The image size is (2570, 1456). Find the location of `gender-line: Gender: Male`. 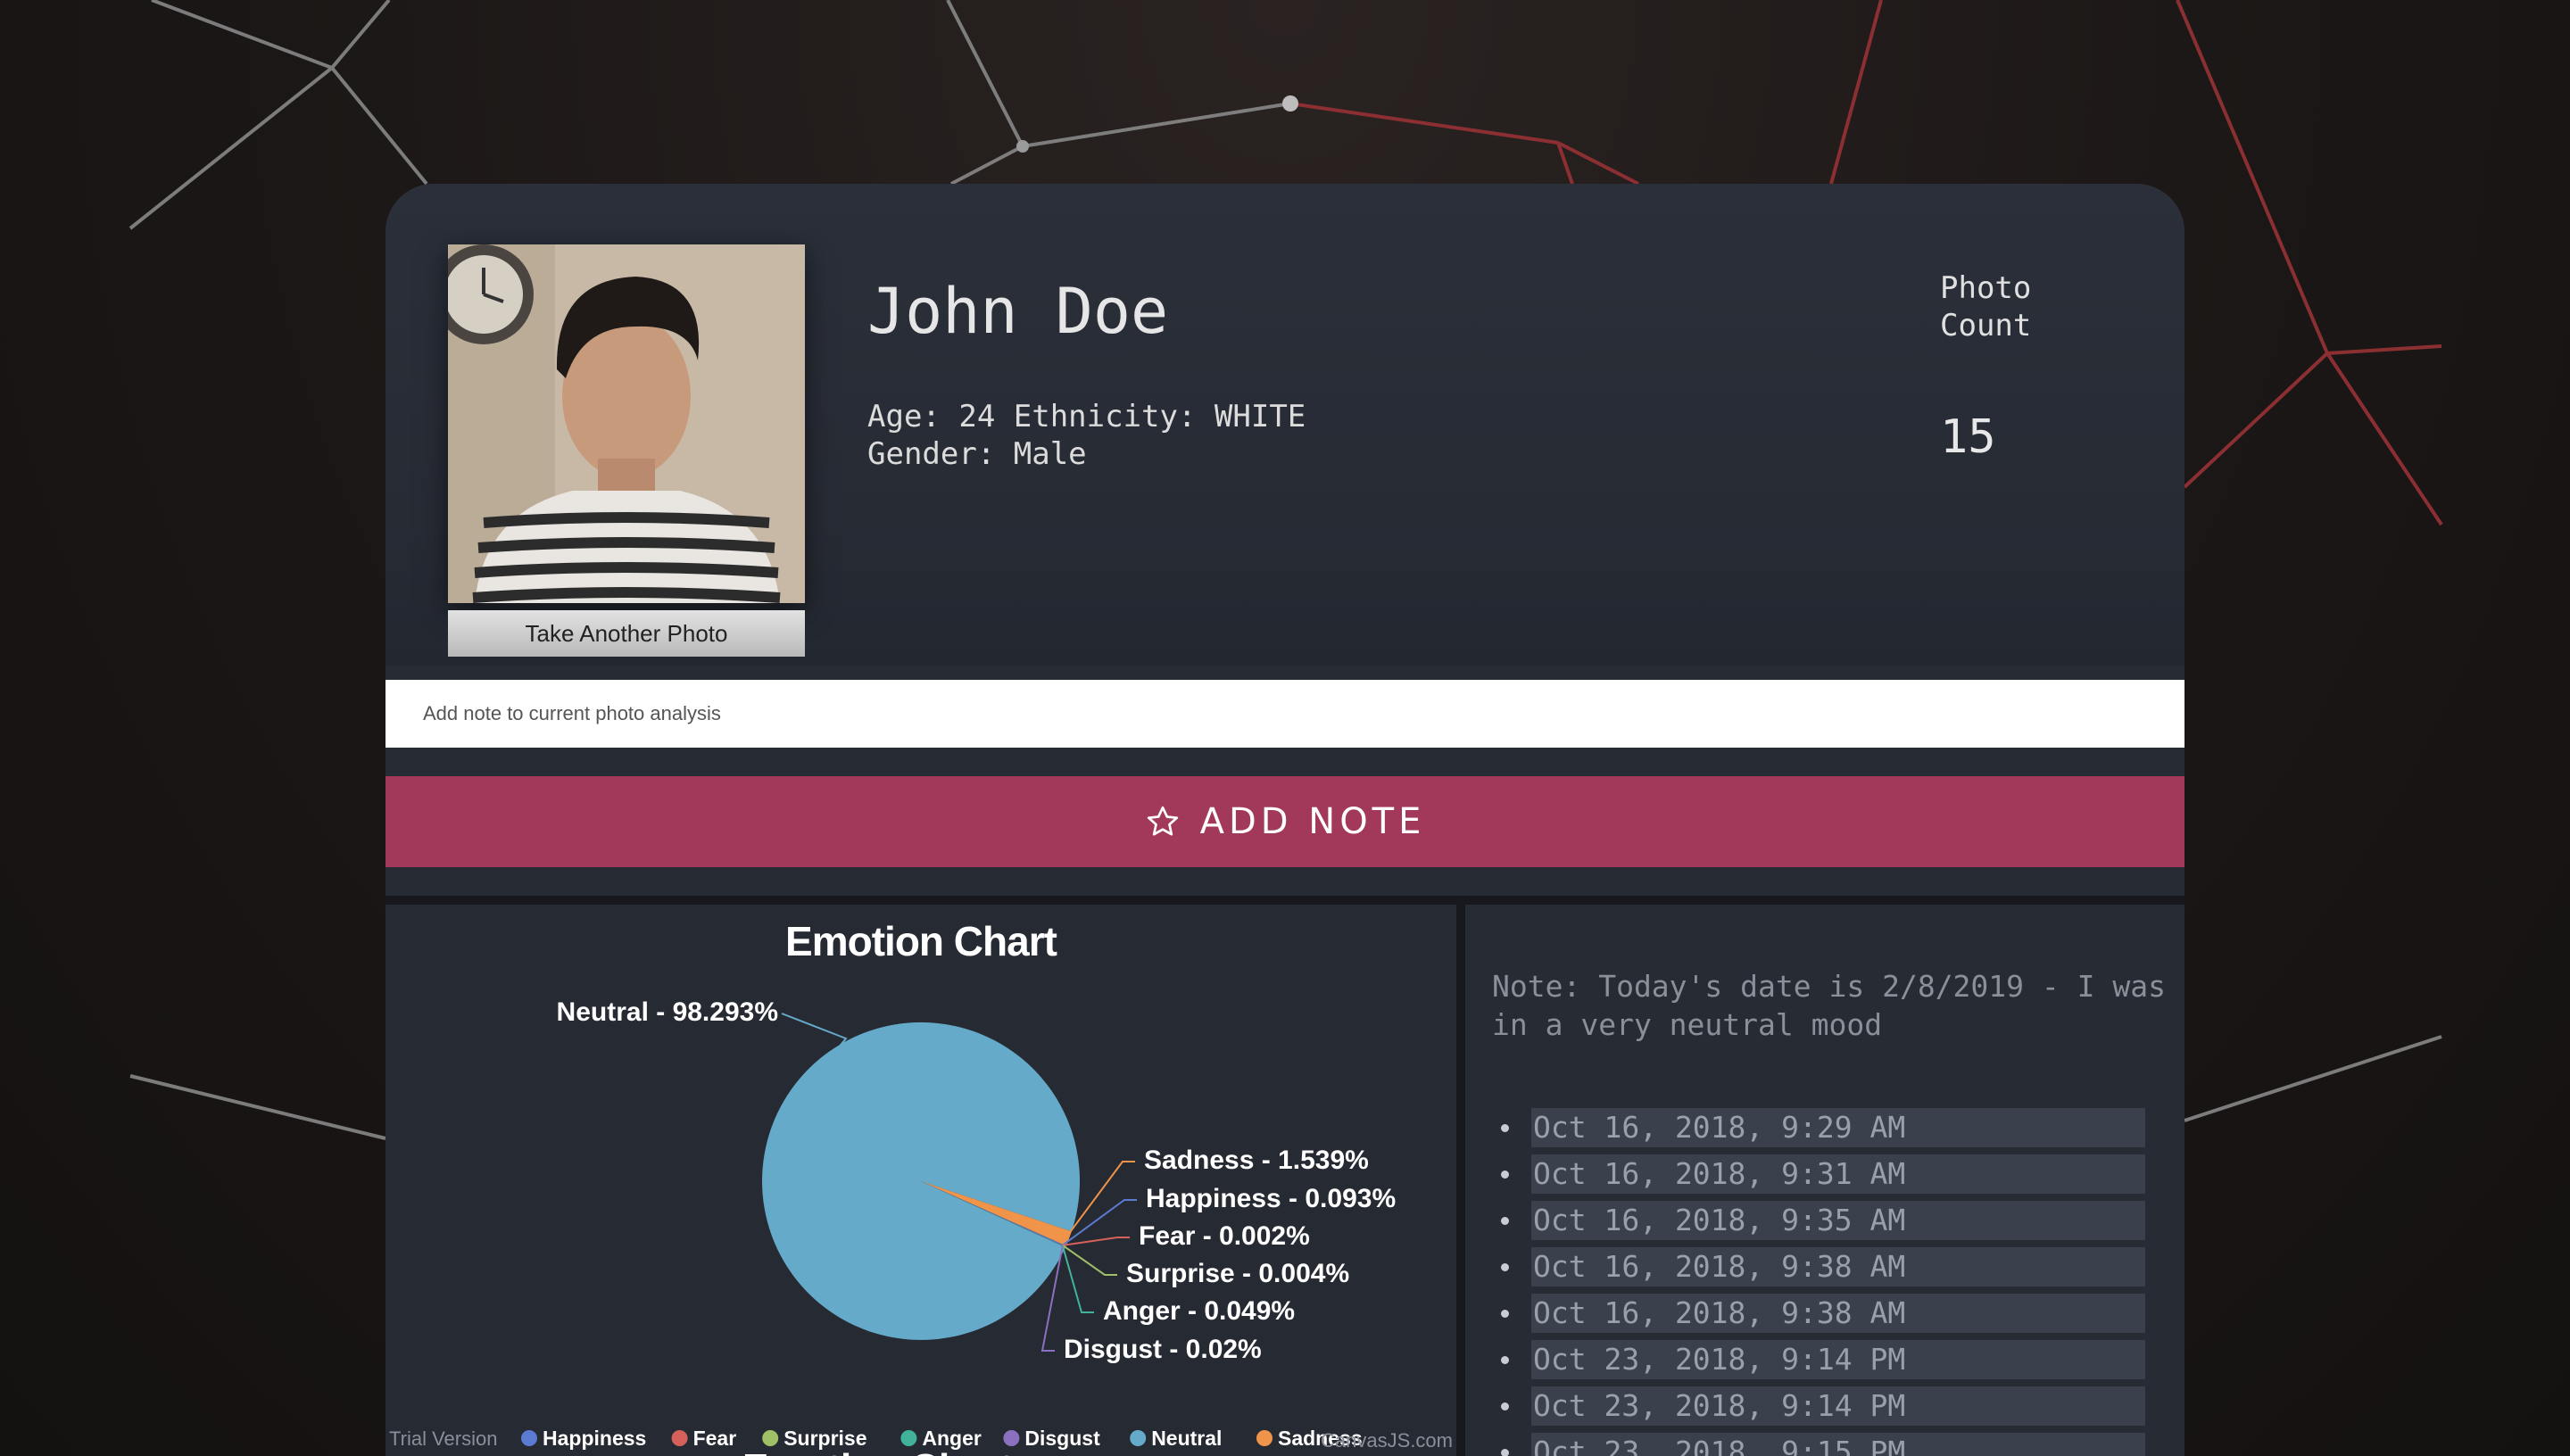

gender-line: Gender: Male is located at coordinates (977, 454).